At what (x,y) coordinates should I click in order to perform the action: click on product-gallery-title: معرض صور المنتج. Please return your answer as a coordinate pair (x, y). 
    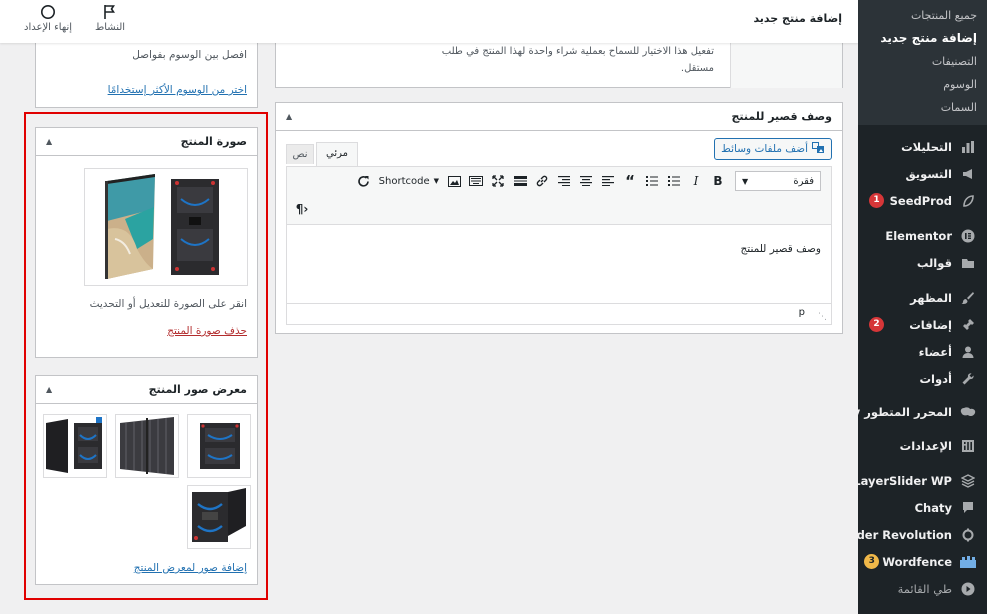
    Looking at the image, I should click on (197, 389).